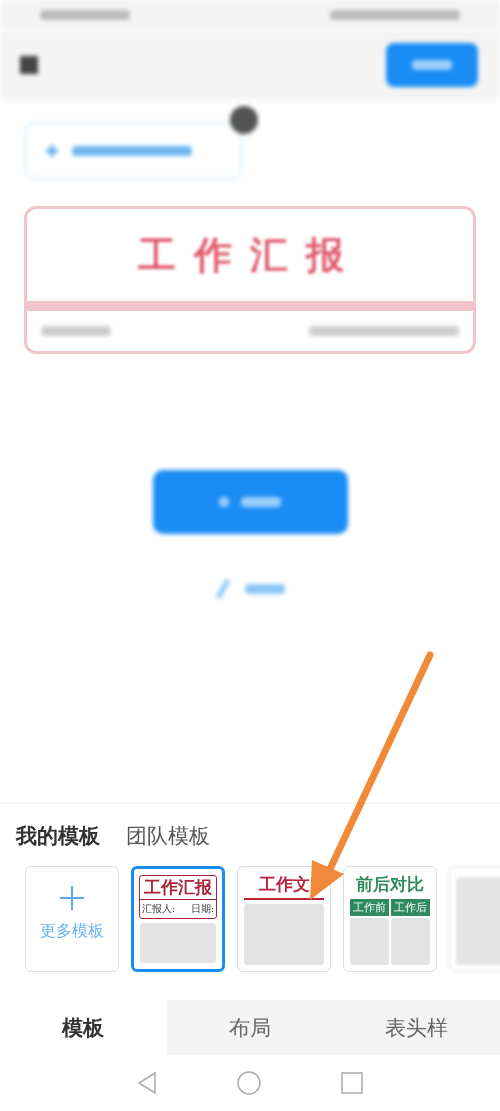  Describe the element at coordinates (369, 907) in the screenshot. I see `column-header: 工作前` at that location.